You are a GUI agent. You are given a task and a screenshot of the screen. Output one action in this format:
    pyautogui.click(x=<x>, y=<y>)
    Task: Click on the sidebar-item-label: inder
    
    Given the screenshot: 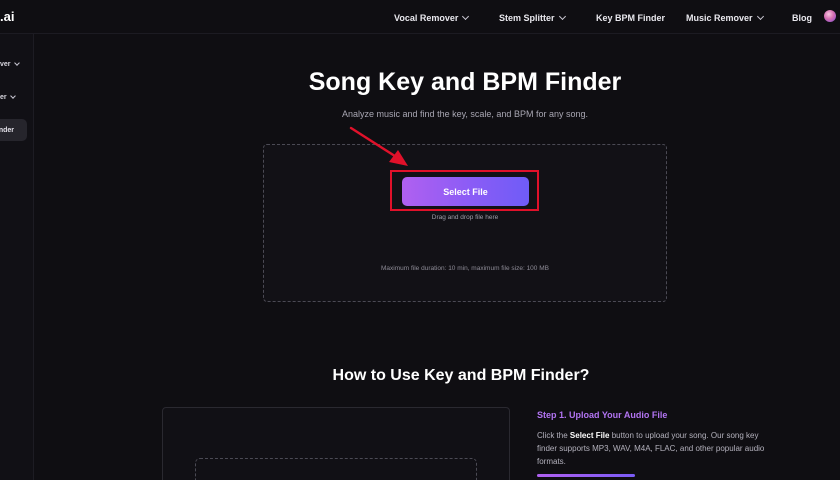 What is the action you would take?
    pyautogui.click(x=7, y=130)
    